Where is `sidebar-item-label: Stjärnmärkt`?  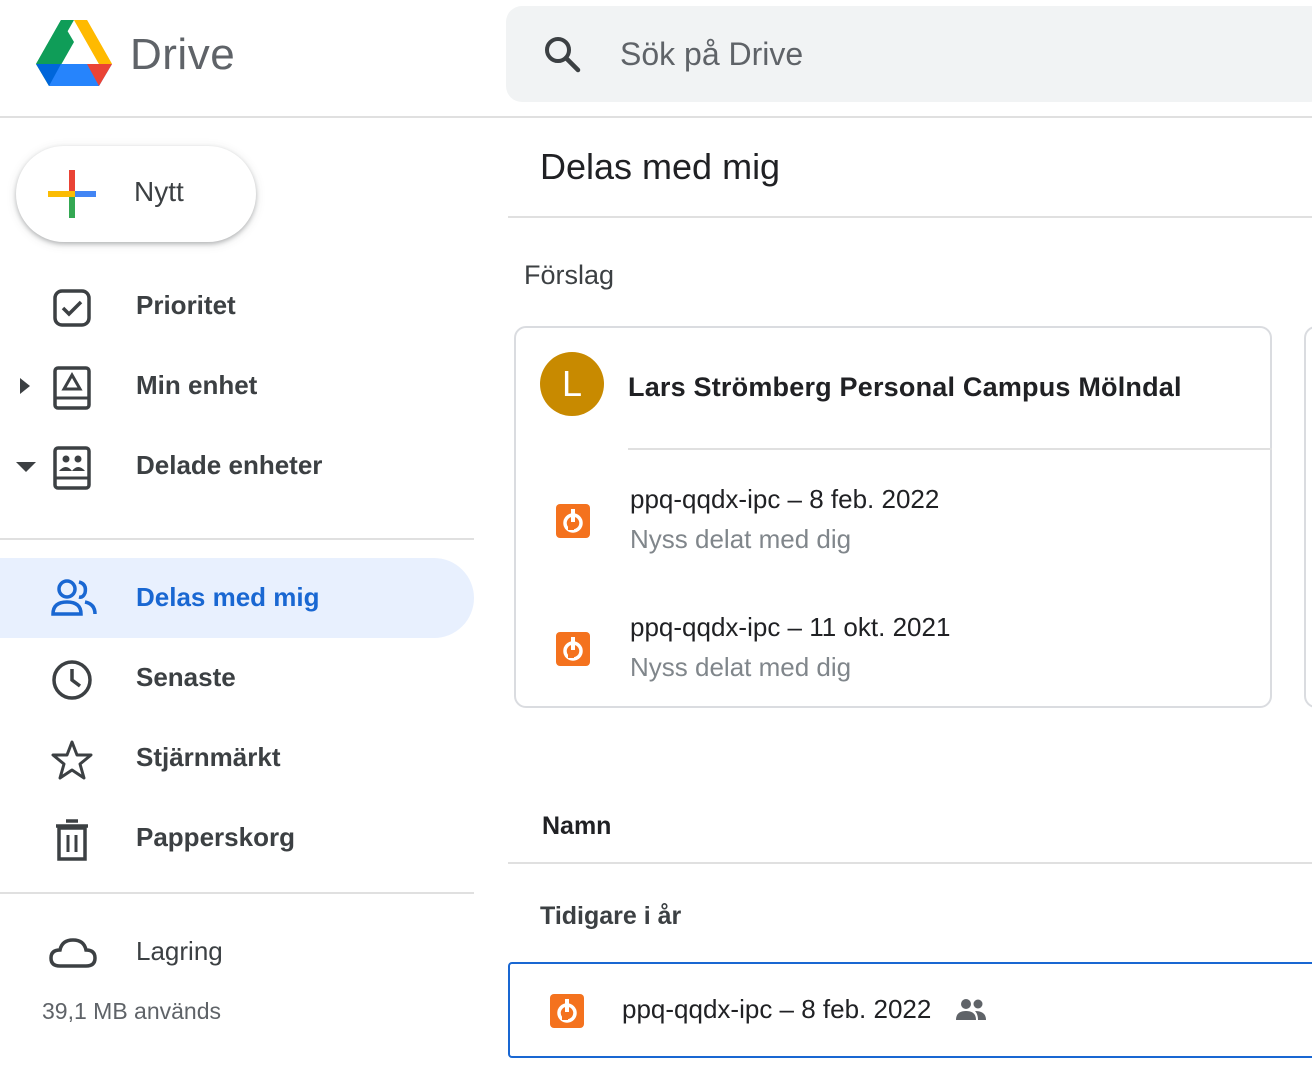 sidebar-item-label: Stjärnmärkt is located at coordinates (208, 757).